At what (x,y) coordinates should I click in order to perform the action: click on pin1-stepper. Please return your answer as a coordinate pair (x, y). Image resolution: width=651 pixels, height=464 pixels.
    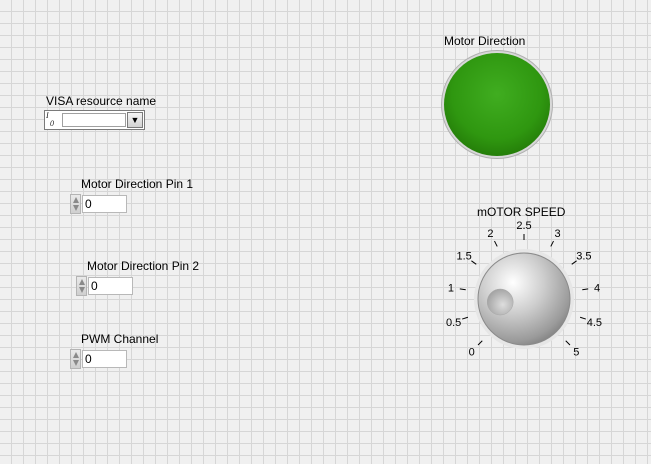
    Looking at the image, I should click on (75, 204).